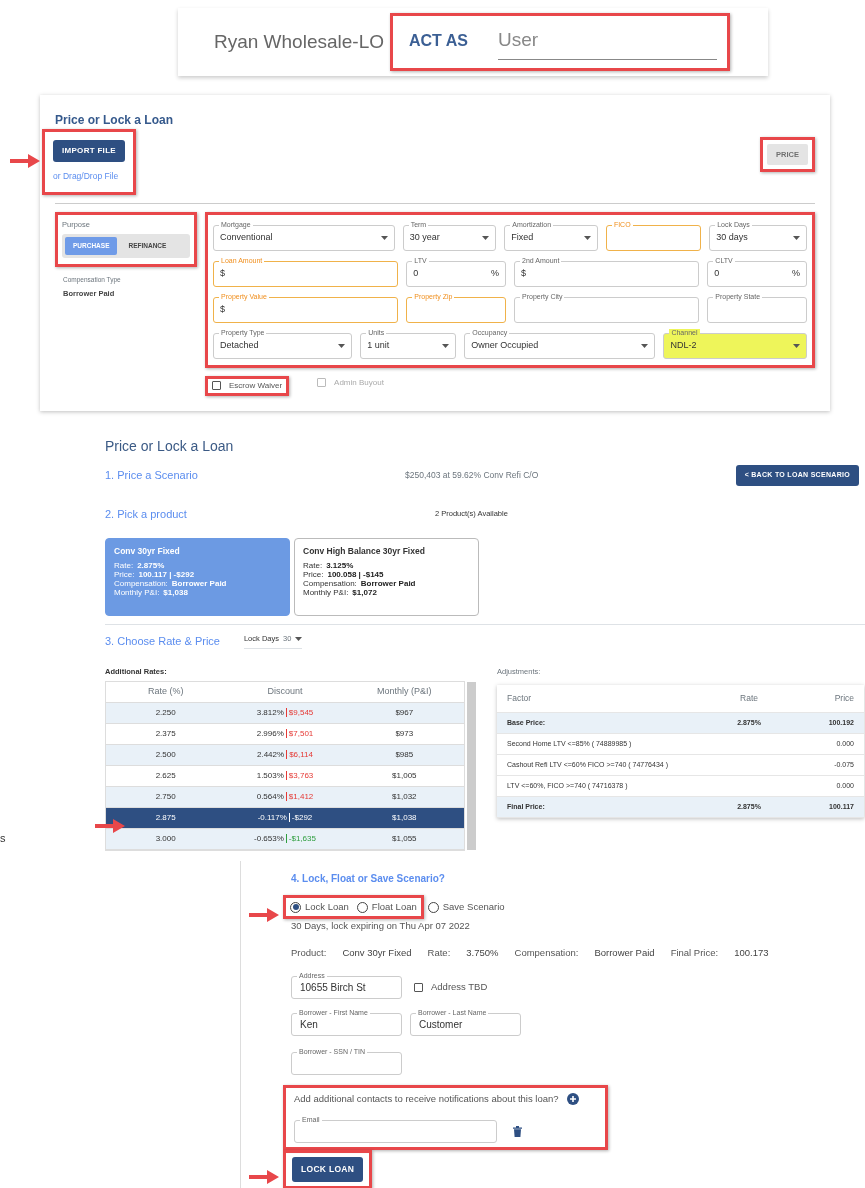  I want to click on column-header: Discount, so click(285, 691).